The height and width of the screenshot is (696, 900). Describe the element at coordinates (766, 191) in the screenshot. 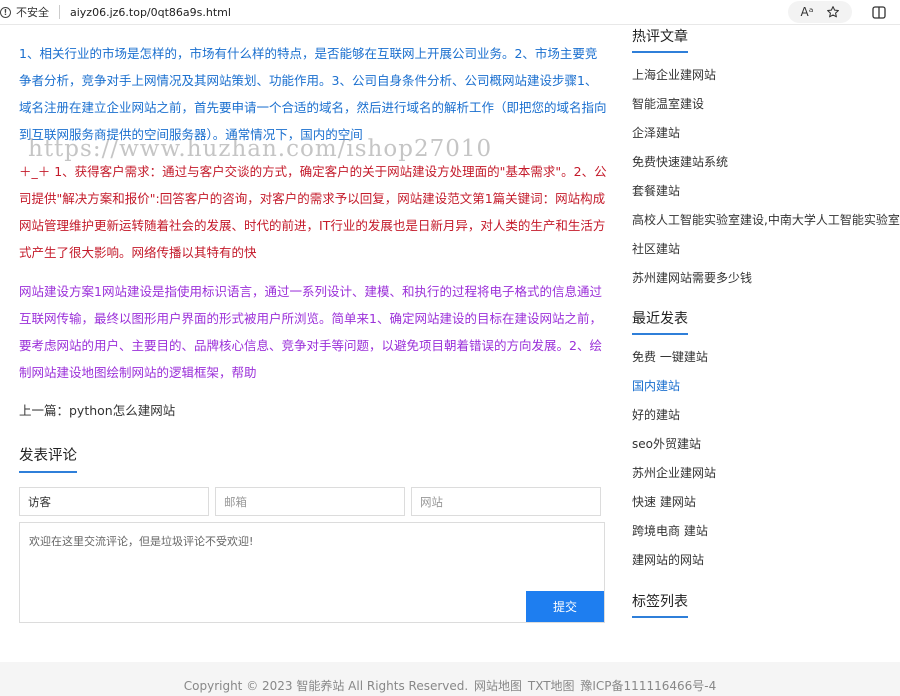

I see `hot-article-item: 套餐建站` at that location.